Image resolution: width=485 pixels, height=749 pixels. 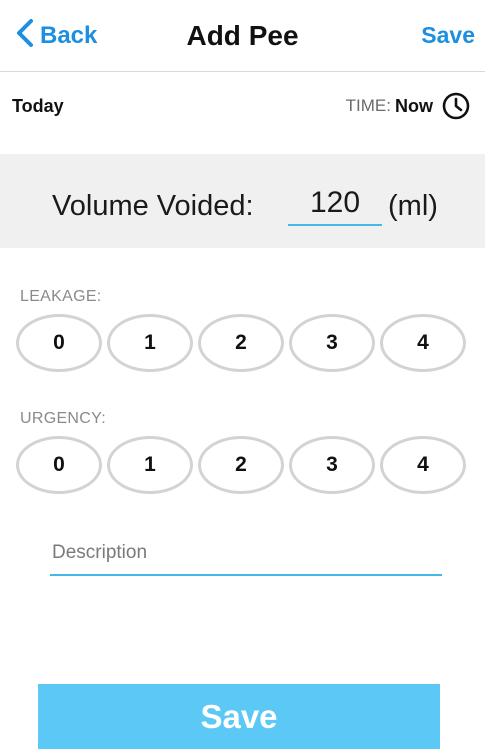 What do you see at coordinates (150, 465) in the screenshot?
I see `urgency-option-1: 1` at bounding box center [150, 465].